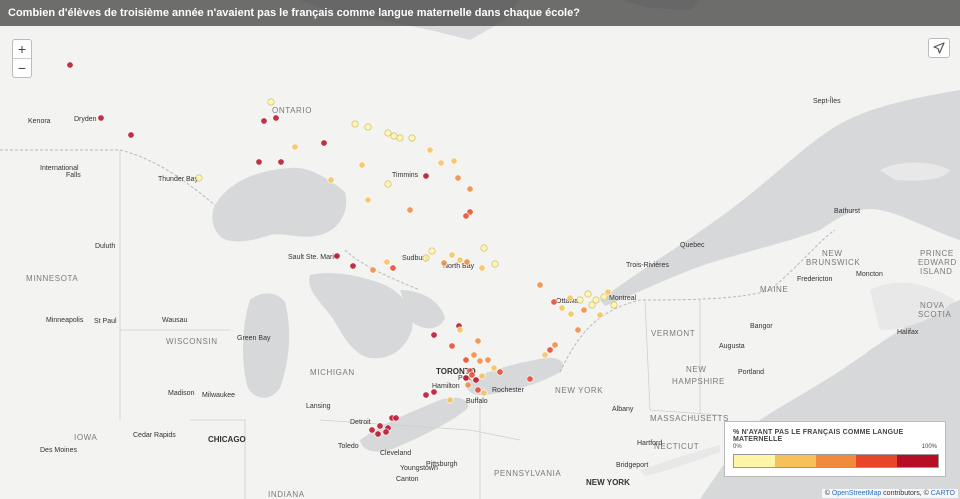 Image resolution: width=960 pixels, height=499 pixels. I want to click on city-label: Canton, so click(407, 479).